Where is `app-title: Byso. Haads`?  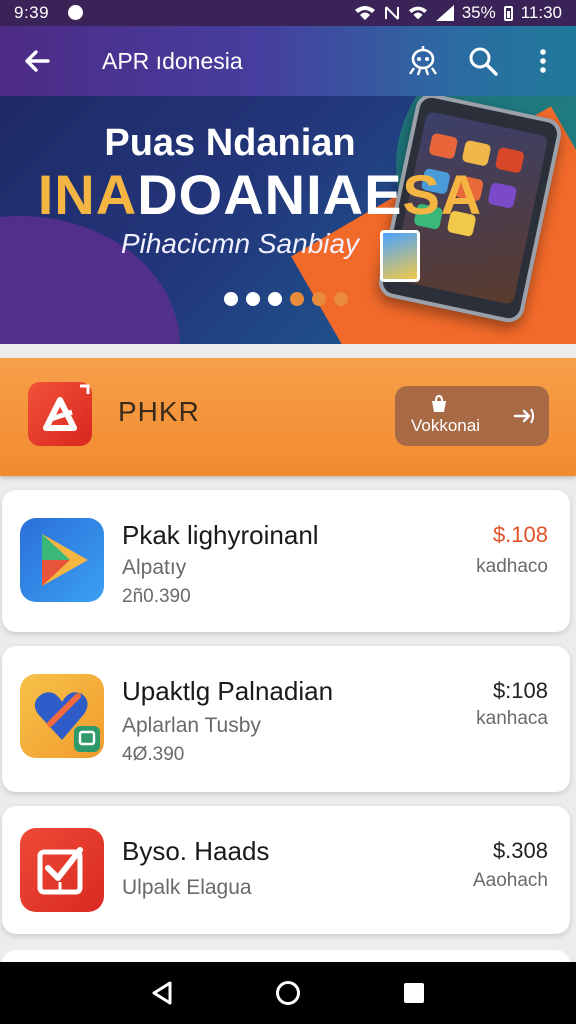 app-title: Byso. Haads is located at coordinates (196, 851).